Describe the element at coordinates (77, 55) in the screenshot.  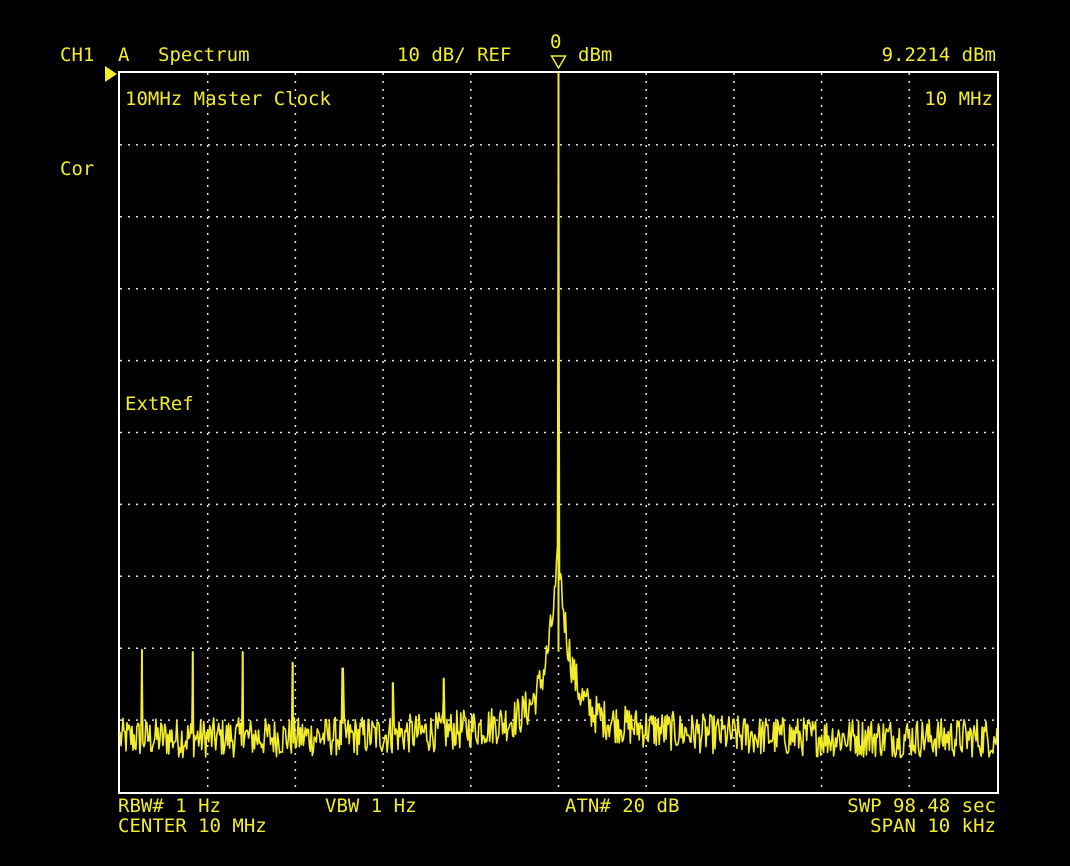
I see `channel-label: CH1` at that location.